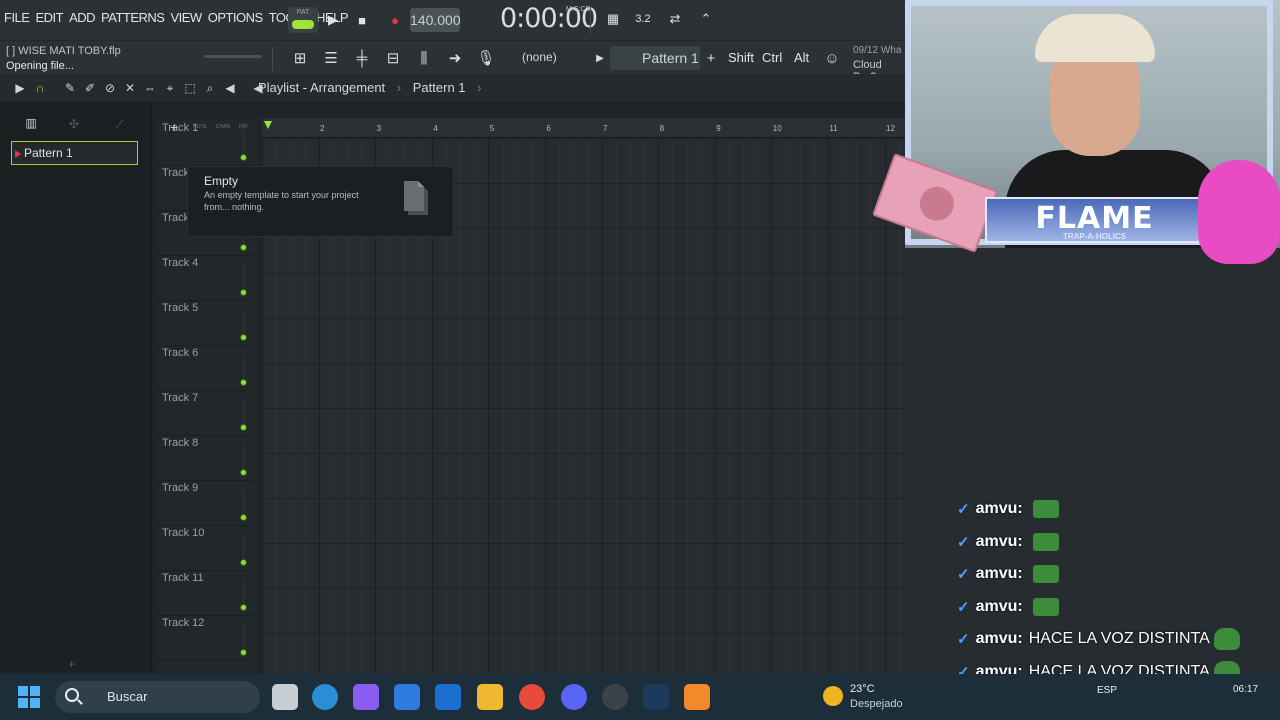  I want to click on arrow-right-icon: ➜, so click(455, 58).